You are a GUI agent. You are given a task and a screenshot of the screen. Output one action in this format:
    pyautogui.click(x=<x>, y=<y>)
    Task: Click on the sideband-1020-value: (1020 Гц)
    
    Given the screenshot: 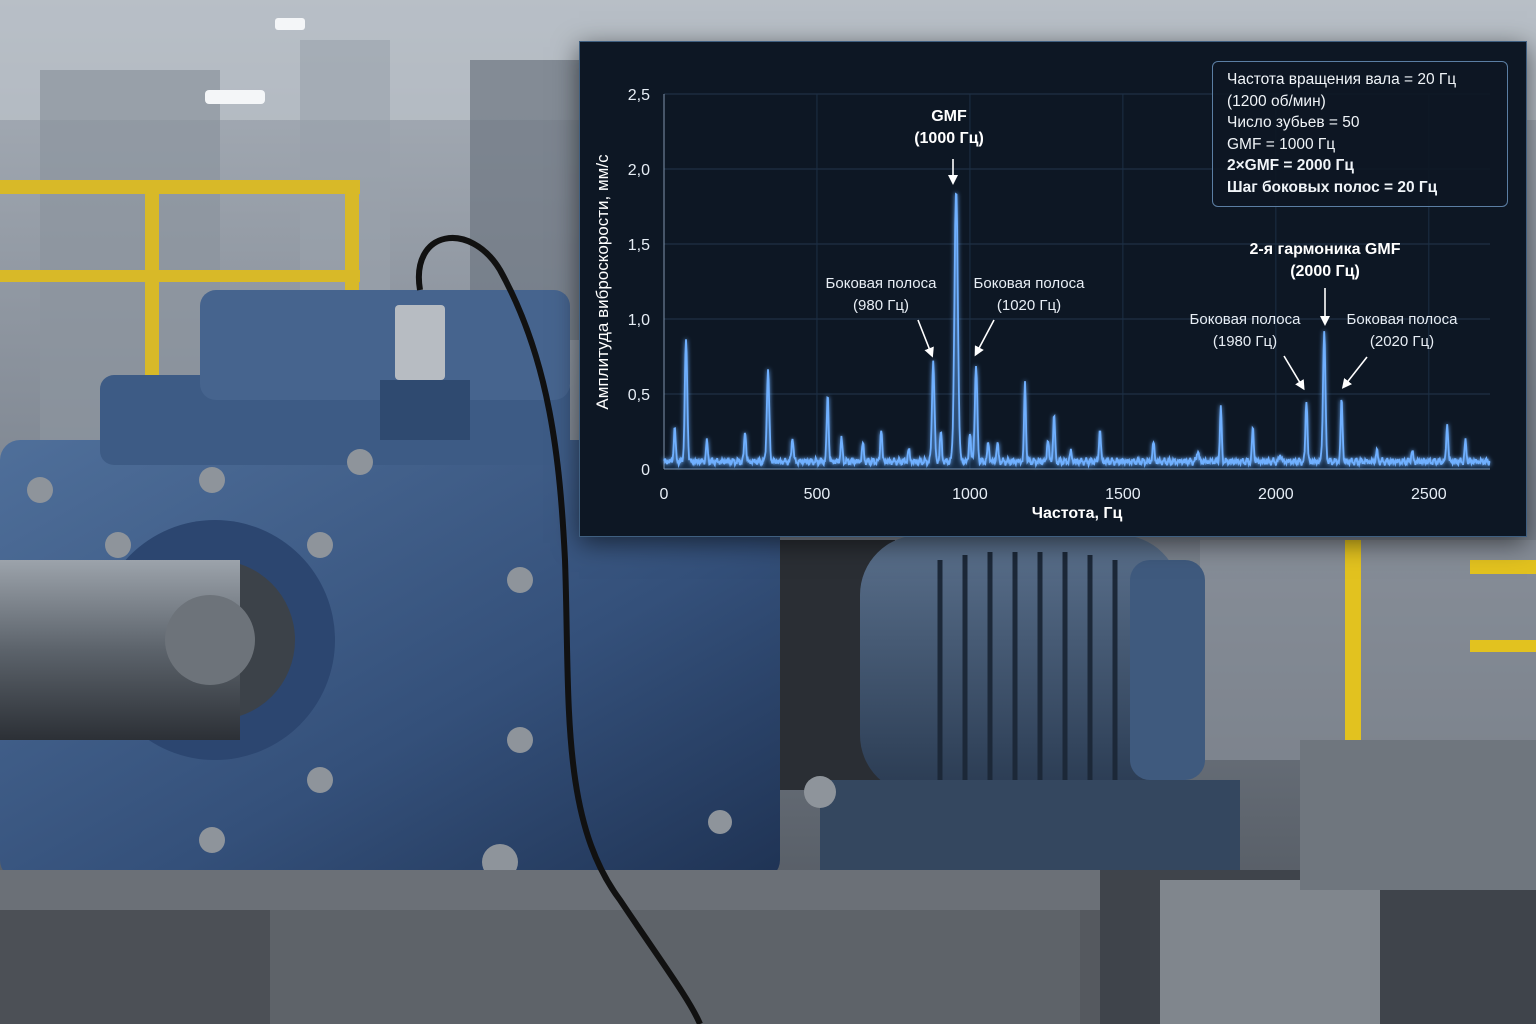 What is the action you would take?
    pyautogui.click(x=1029, y=305)
    